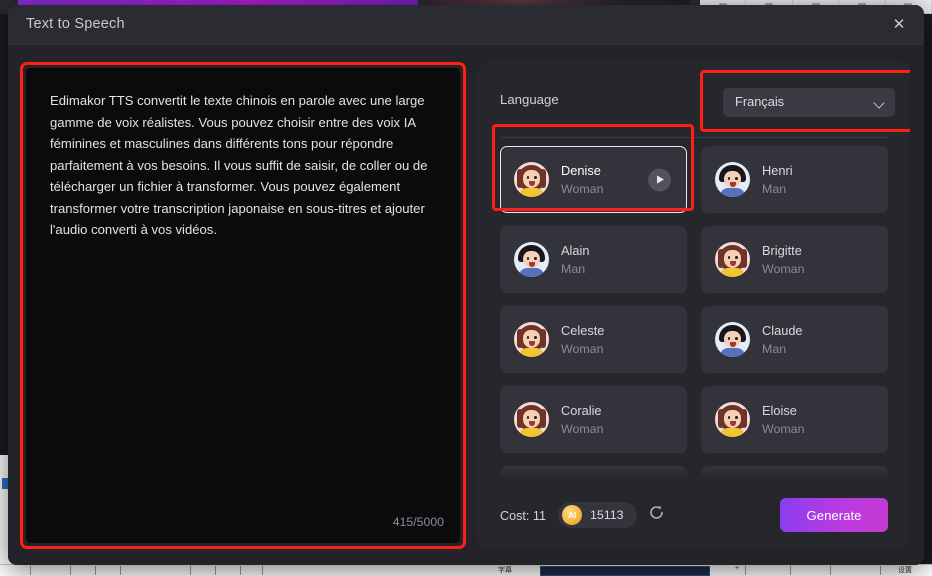  What do you see at coordinates (783, 420) in the screenshot?
I see `voice-meta: Eloise Woman` at bounding box center [783, 420].